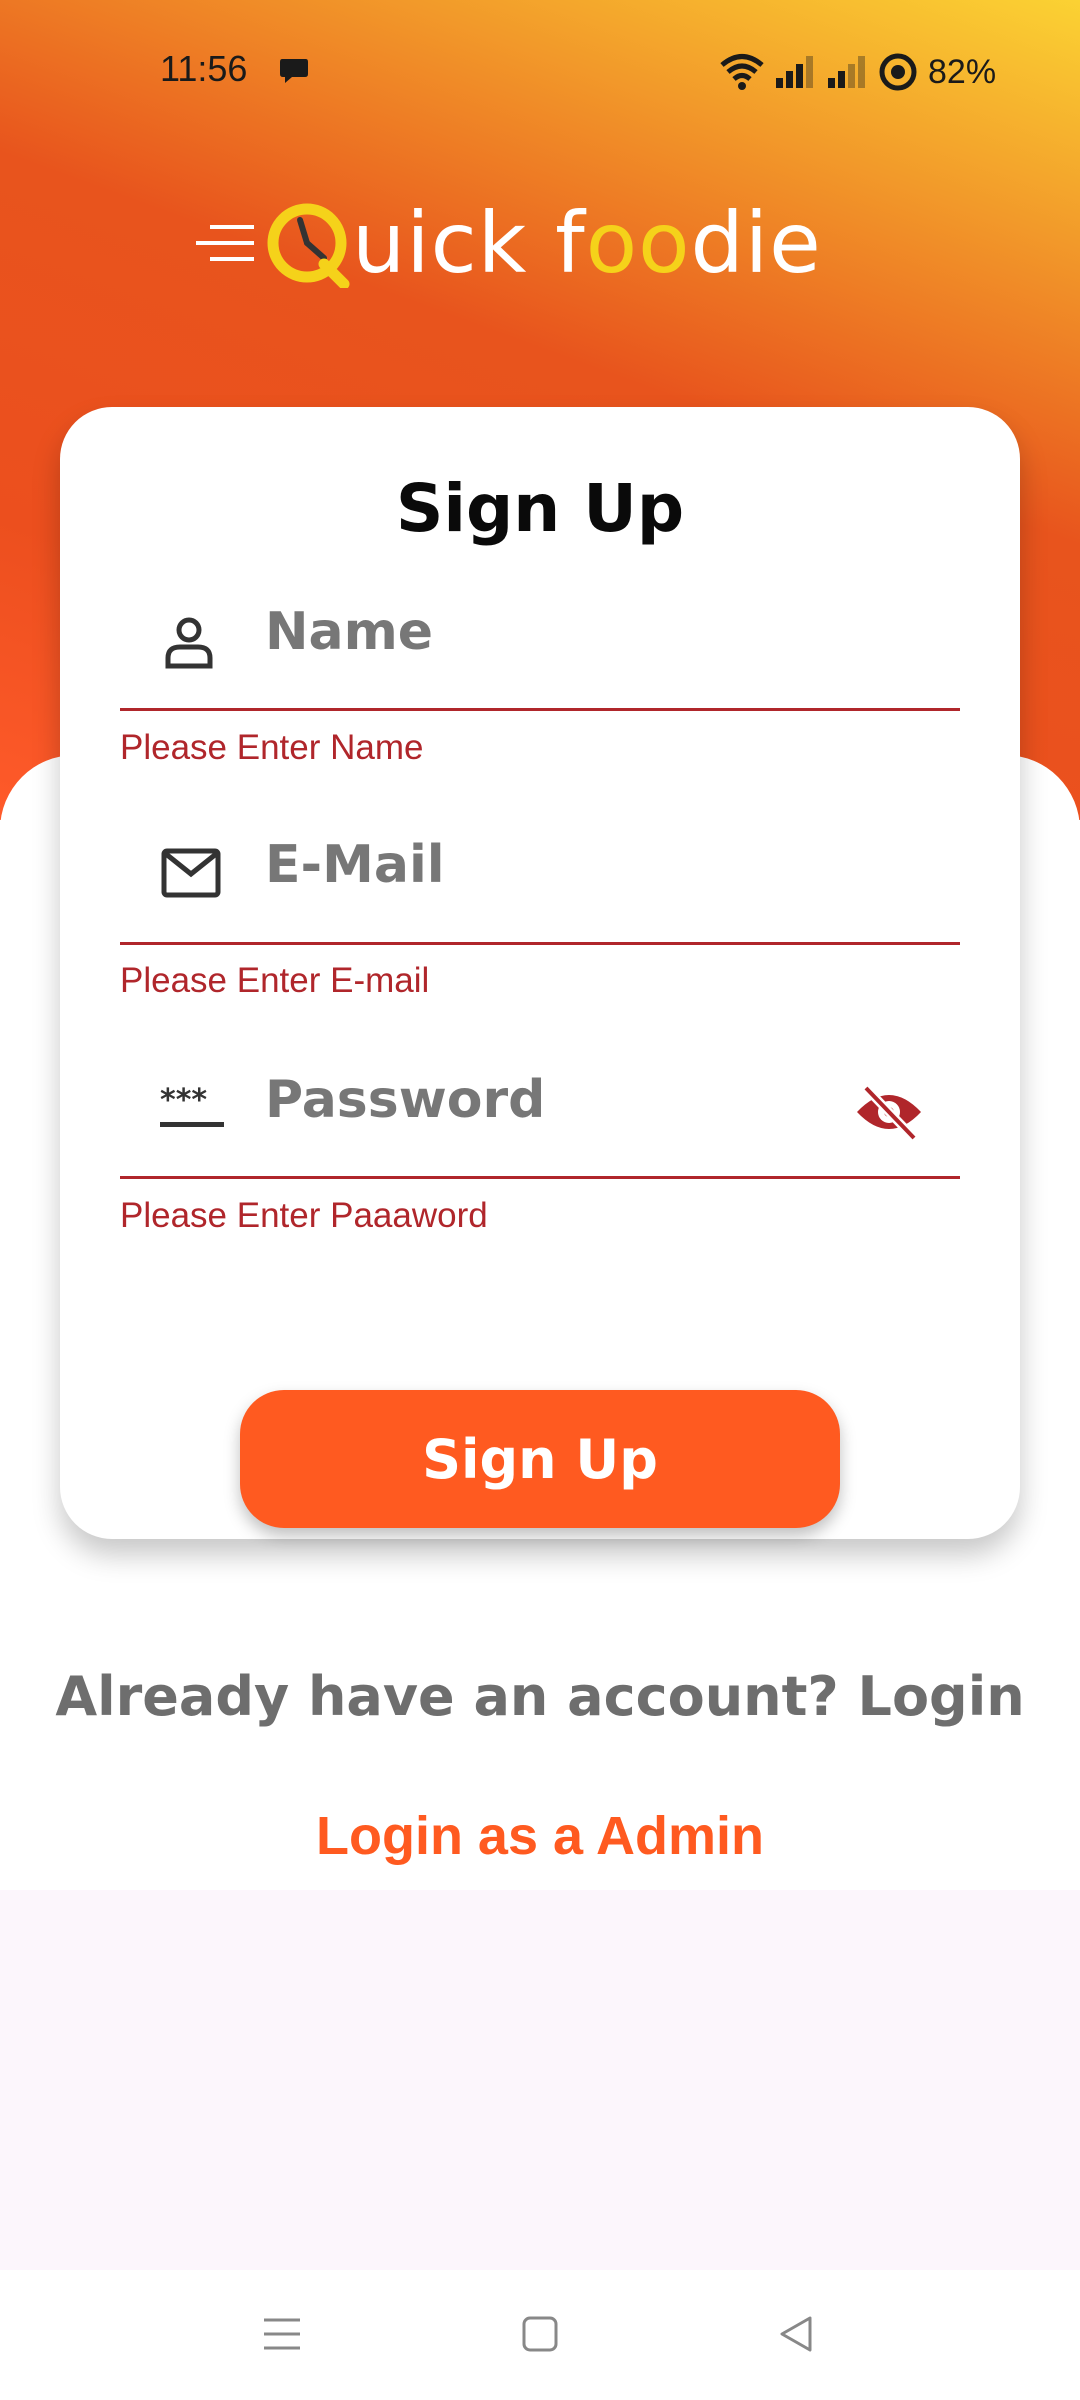 The image size is (1080, 2400). What do you see at coordinates (540, 1836) in the screenshot?
I see `admin-login-link: Login as a Admin` at bounding box center [540, 1836].